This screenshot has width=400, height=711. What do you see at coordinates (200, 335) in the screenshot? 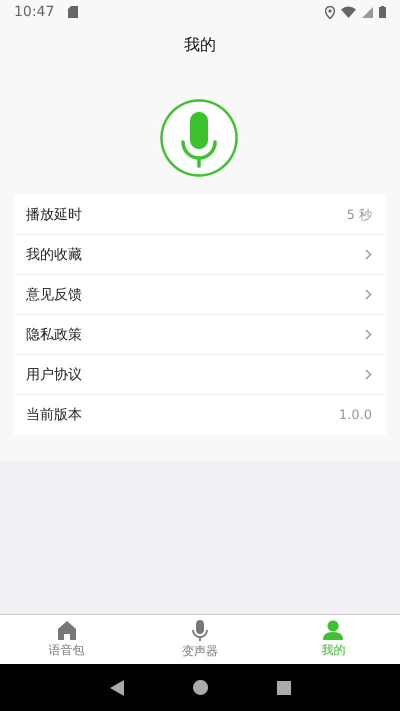
I see `settings-item: 隐私政策` at bounding box center [200, 335].